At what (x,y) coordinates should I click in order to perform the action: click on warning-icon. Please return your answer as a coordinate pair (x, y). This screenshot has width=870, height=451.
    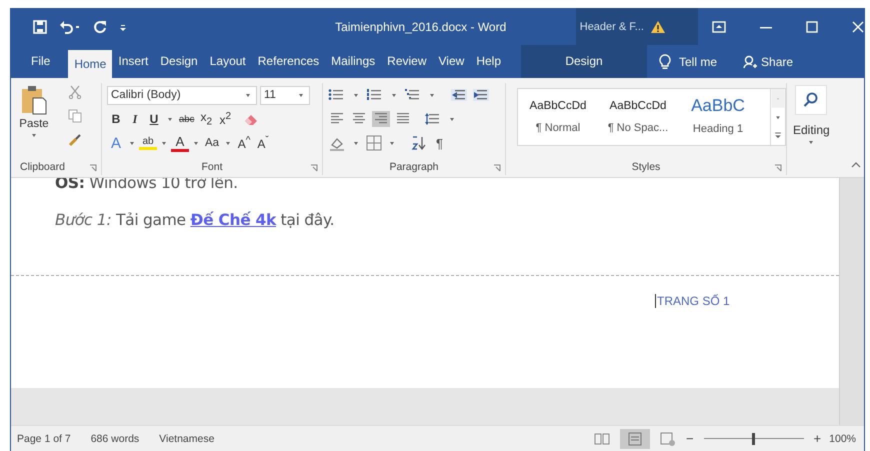
    Looking at the image, I should click on (658, 27).